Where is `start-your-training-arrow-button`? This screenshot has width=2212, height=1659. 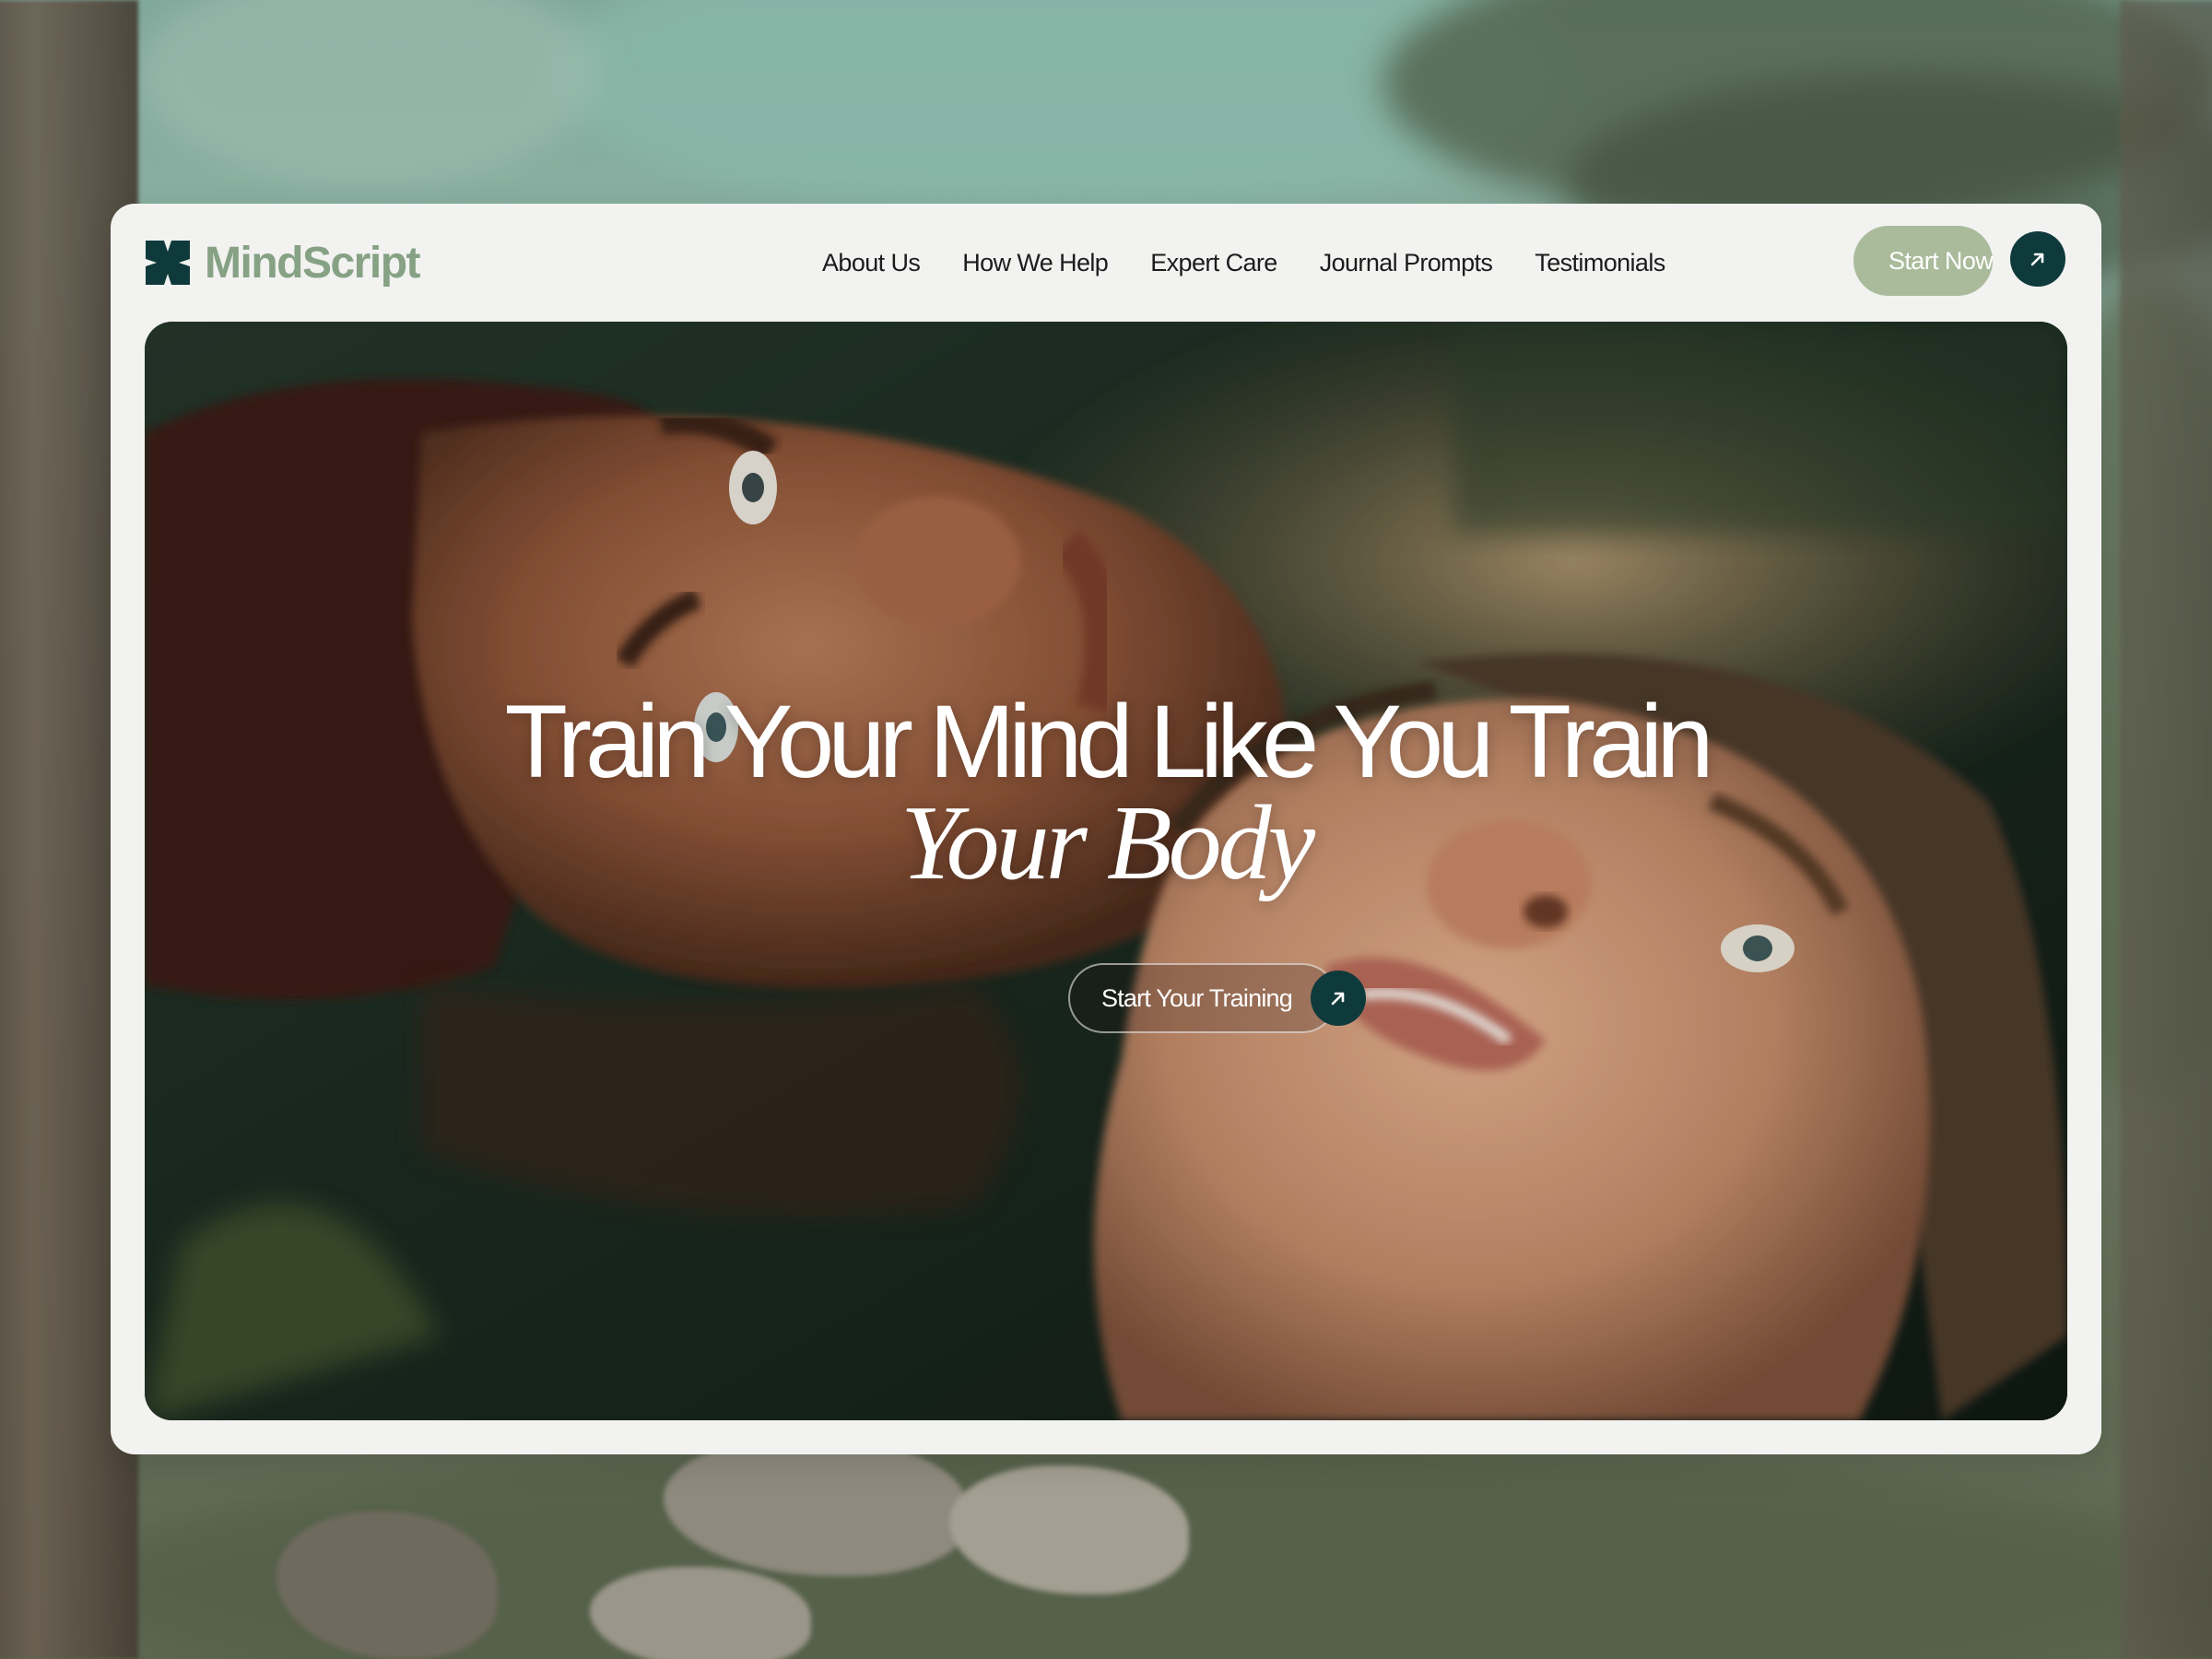 start-your-training-arrow-button is located at coordinates (1338, 998).